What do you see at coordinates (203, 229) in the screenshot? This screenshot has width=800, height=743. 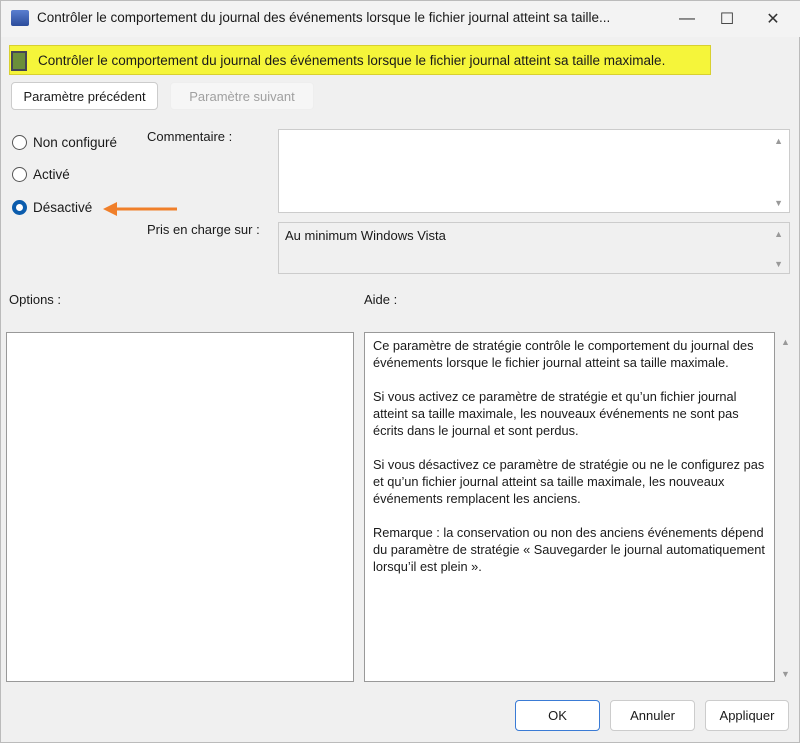 I see `supported-on-label: Pris en charge sur :` at bounding box center [203, 229].